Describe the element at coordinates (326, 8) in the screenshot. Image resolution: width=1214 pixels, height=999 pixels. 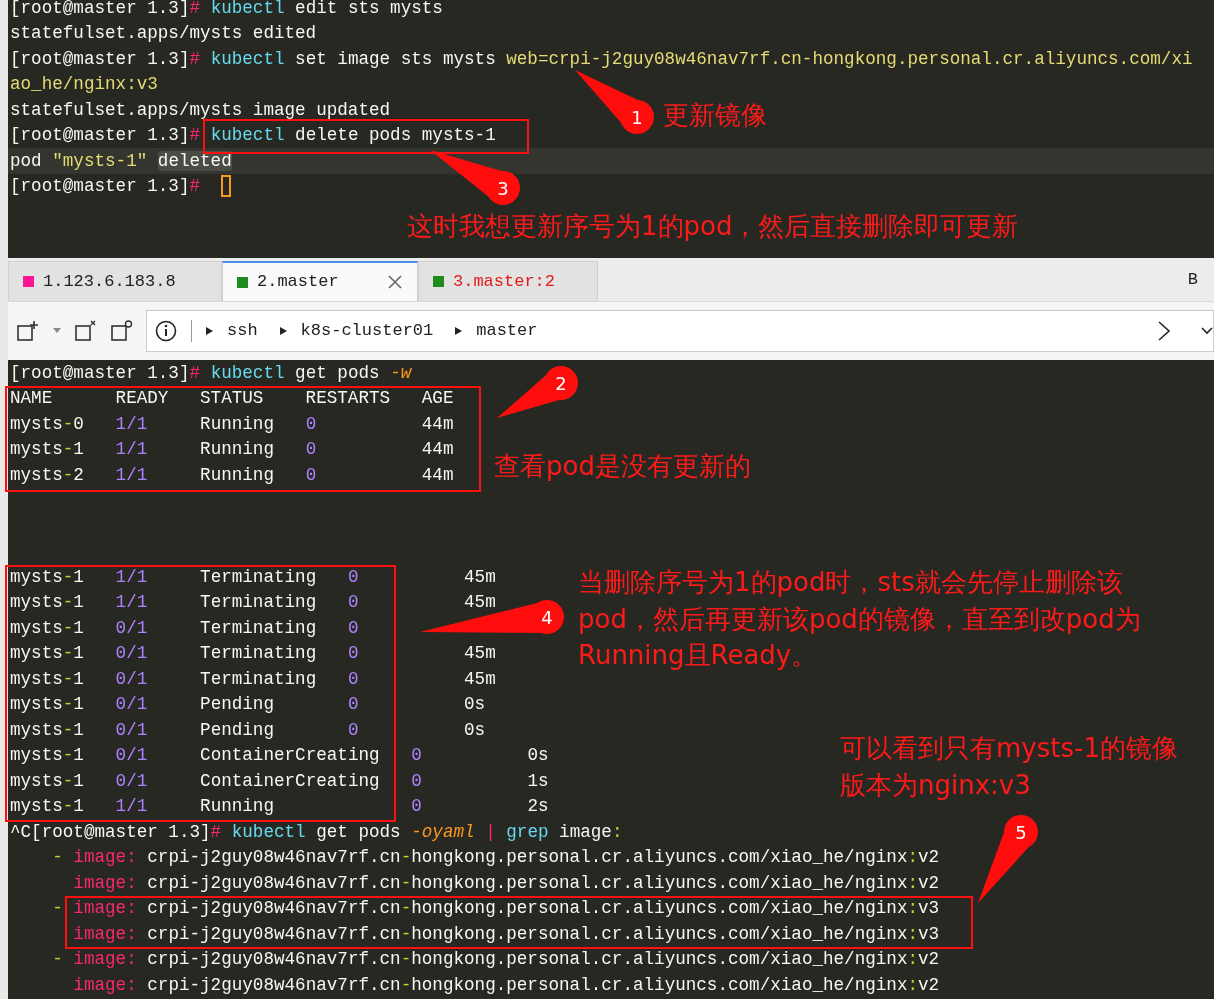
I see `terminal-text: kubectl edit sts mysts` at that location.